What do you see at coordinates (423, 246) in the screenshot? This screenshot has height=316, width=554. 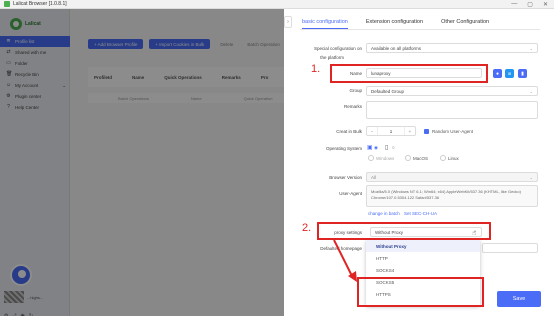 I see `dropdown-option-without-proxy: Without Proxy` at bounding box center [423, 246].